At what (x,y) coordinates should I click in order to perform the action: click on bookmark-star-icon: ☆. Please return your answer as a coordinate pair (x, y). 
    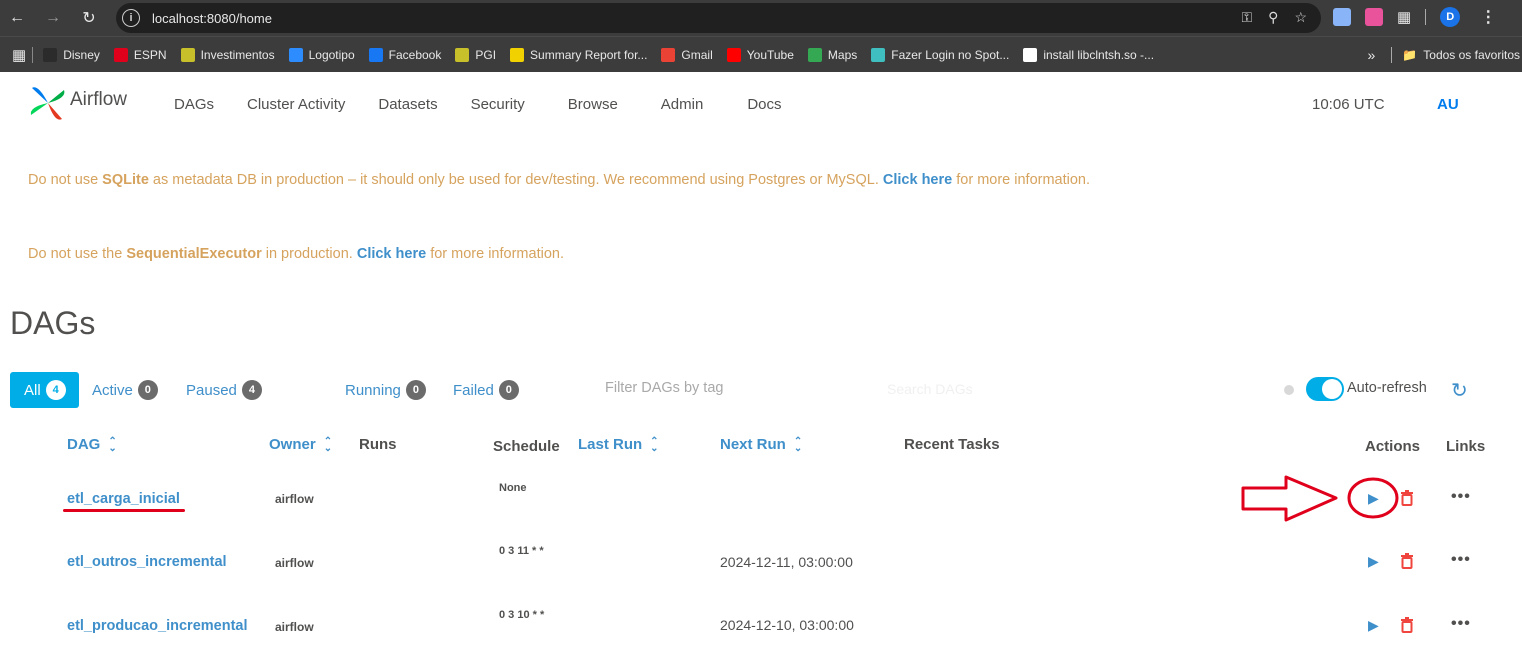
    Looking at the image, I should click on (1300, 17).